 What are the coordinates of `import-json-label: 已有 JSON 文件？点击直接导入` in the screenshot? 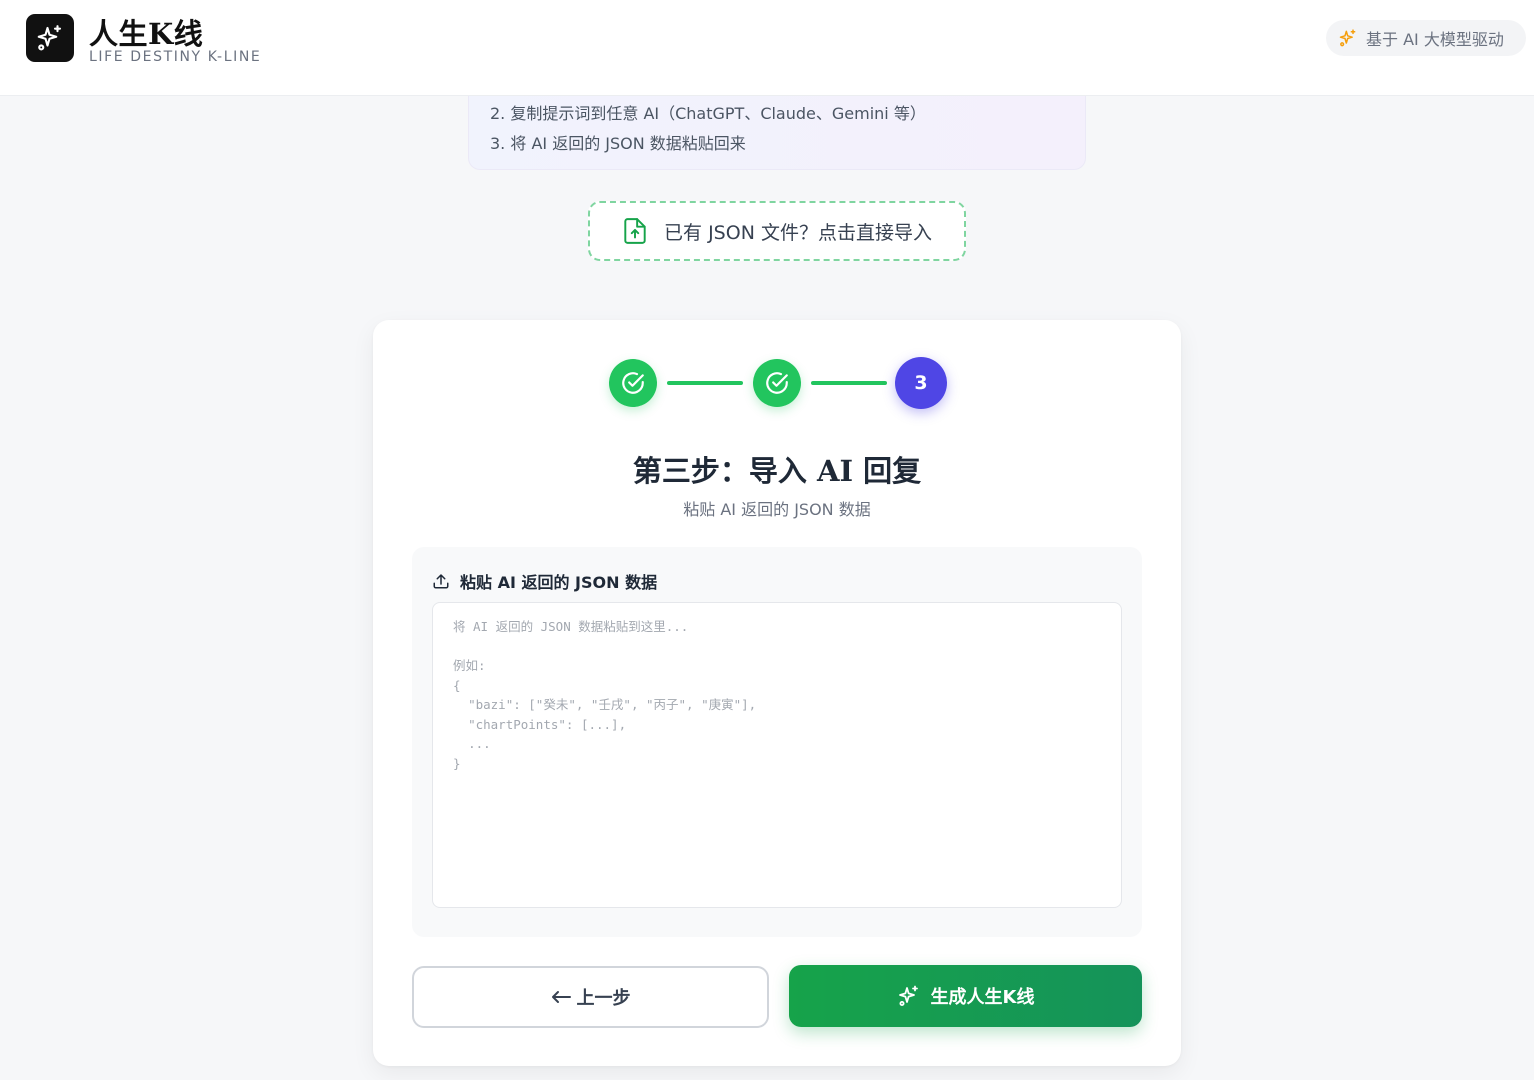 It's located at (798, 232).